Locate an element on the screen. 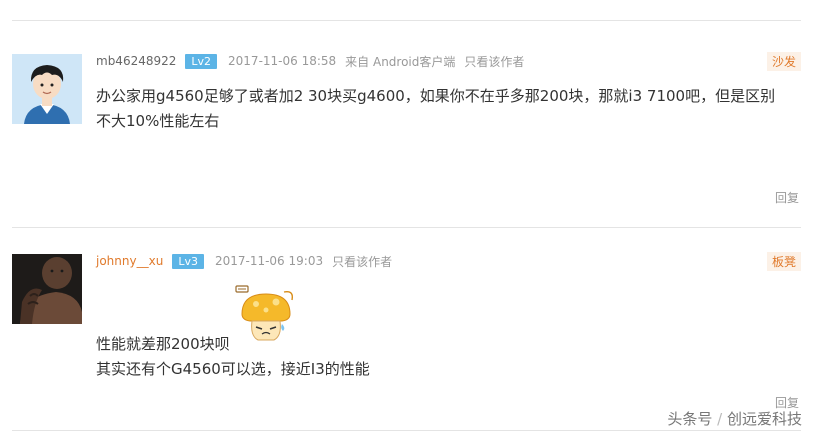 The image size is (813, 435). level-badge: Lv2 is located at coordinates (201, 61).